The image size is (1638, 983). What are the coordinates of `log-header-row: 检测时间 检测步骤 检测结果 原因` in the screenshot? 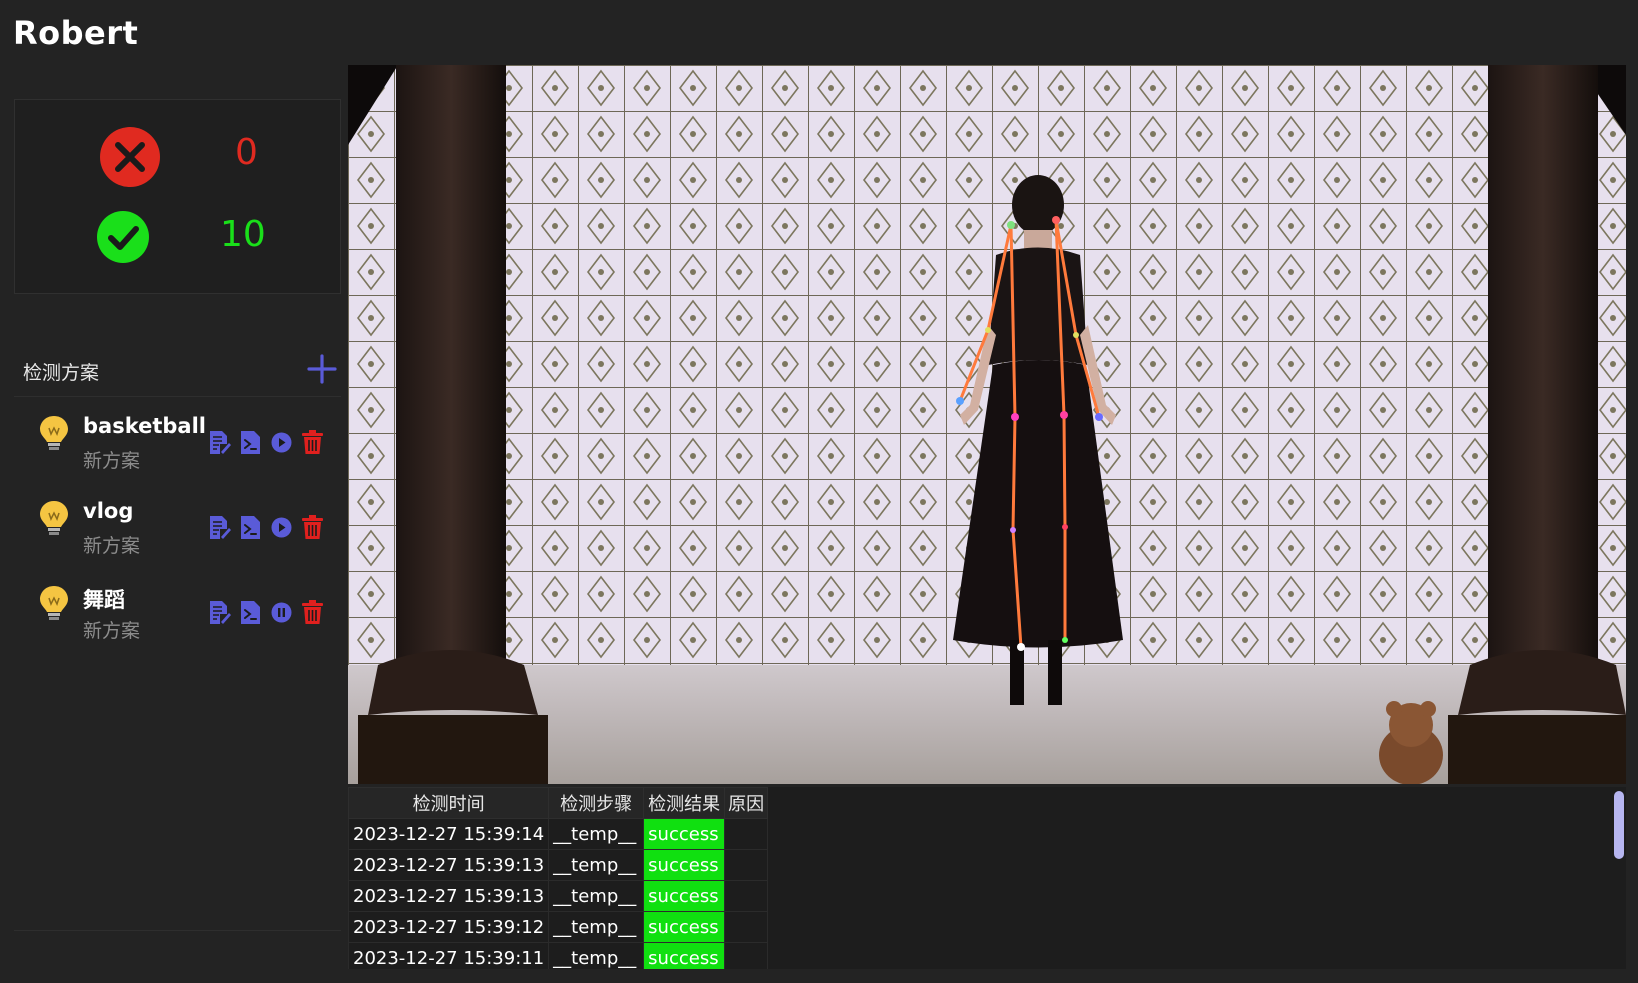 It's located at (558, 803).